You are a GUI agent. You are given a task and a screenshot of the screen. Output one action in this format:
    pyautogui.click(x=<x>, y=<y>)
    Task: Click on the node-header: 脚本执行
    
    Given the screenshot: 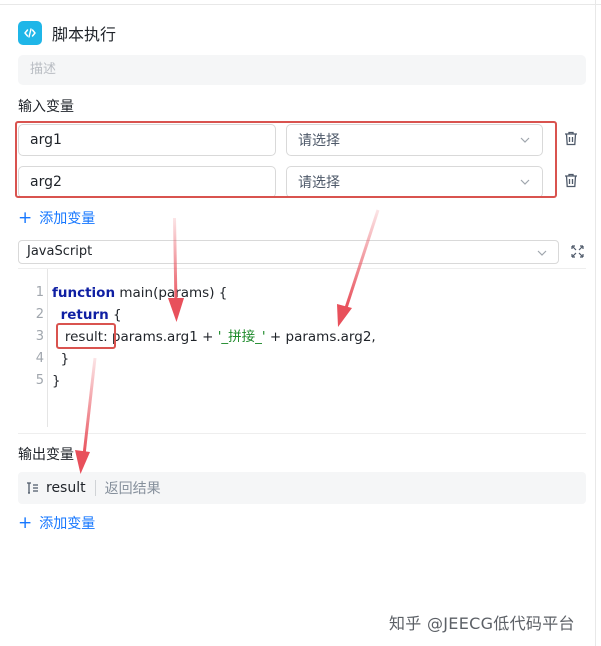 What is the action you would take?
    pyautogui.click(x=67, y=33)
    